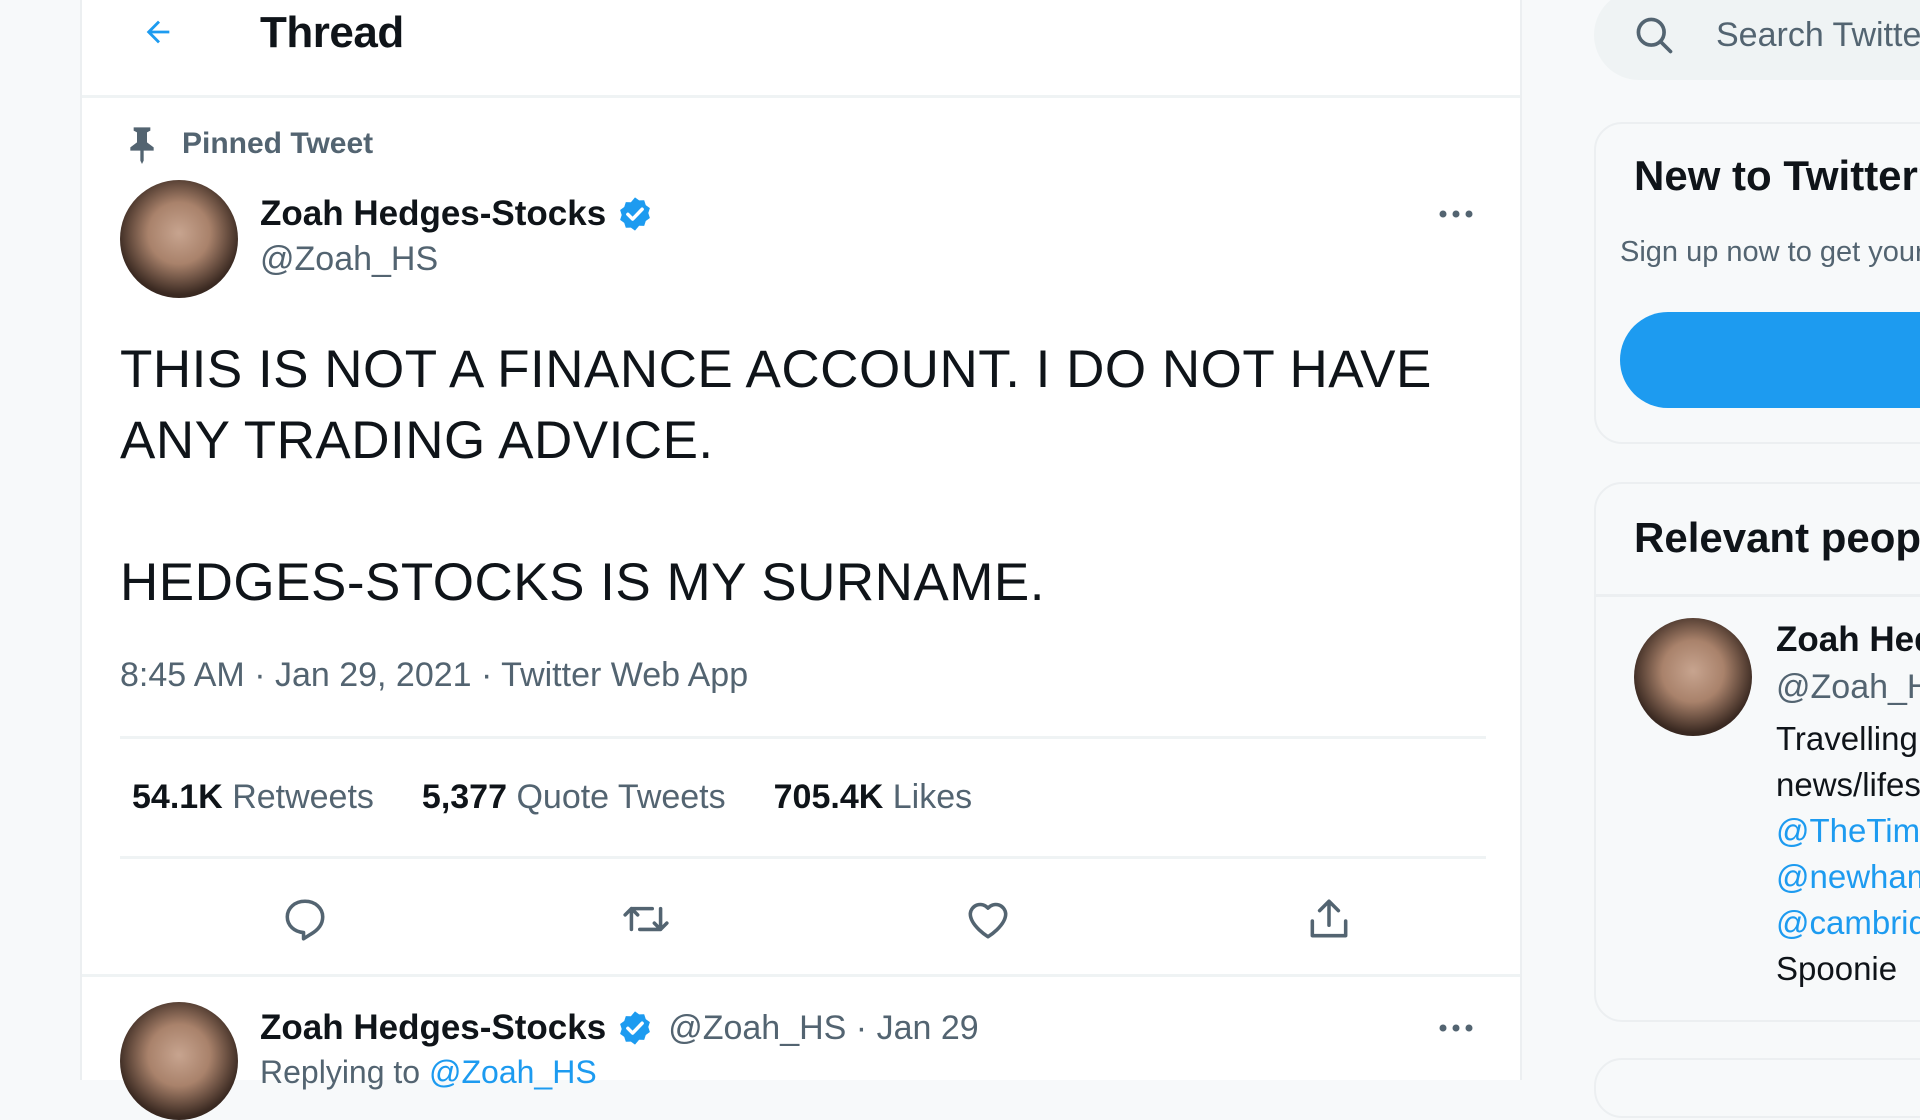 This screenshot has height=1120, width=1920. I want to click on like-icon, so click(988, 920).